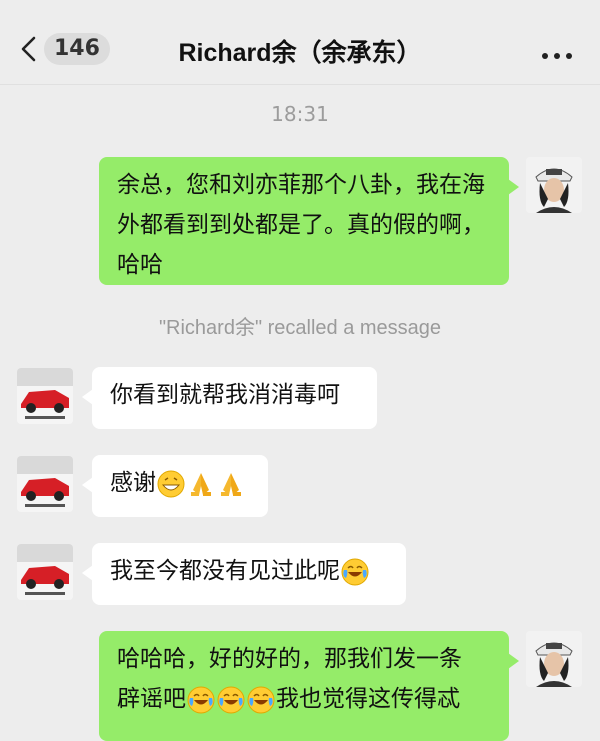 The width and height of the screenshot is (600, 741). Describe the element at coordinates (368, 699) in the screenshot. I see `message-text: 我也觉得这传得忒` at that location.